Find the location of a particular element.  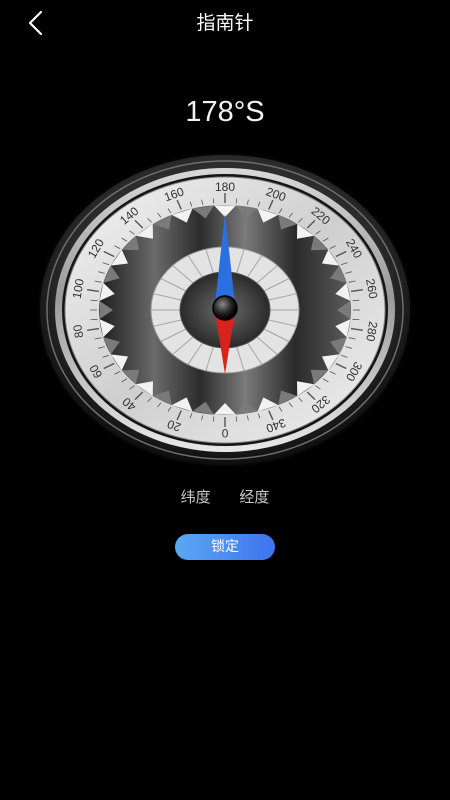

dial-label: 180 is located at coordinates (225, 187).